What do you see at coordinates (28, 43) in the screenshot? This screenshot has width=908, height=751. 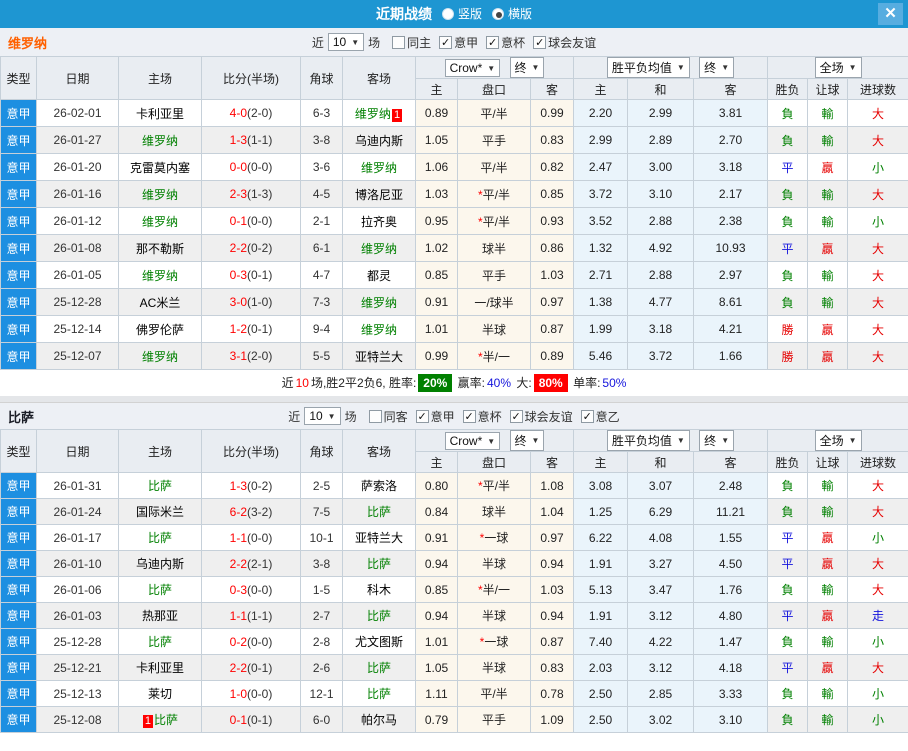 I see `team1-name: 维罗纳` at bounding box center [28, 43].